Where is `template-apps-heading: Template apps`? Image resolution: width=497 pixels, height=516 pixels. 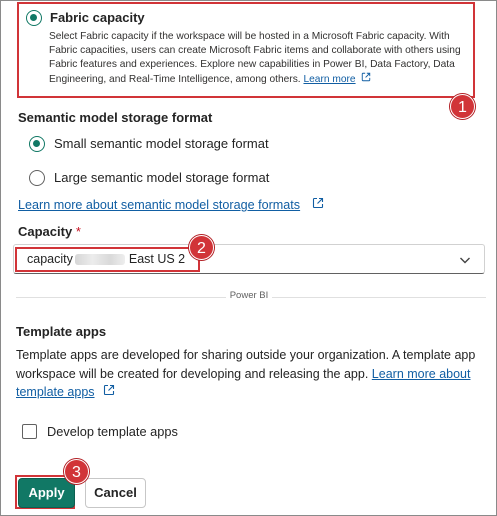 template-apps-heading: Template apps is located at coordinates (61, 331).